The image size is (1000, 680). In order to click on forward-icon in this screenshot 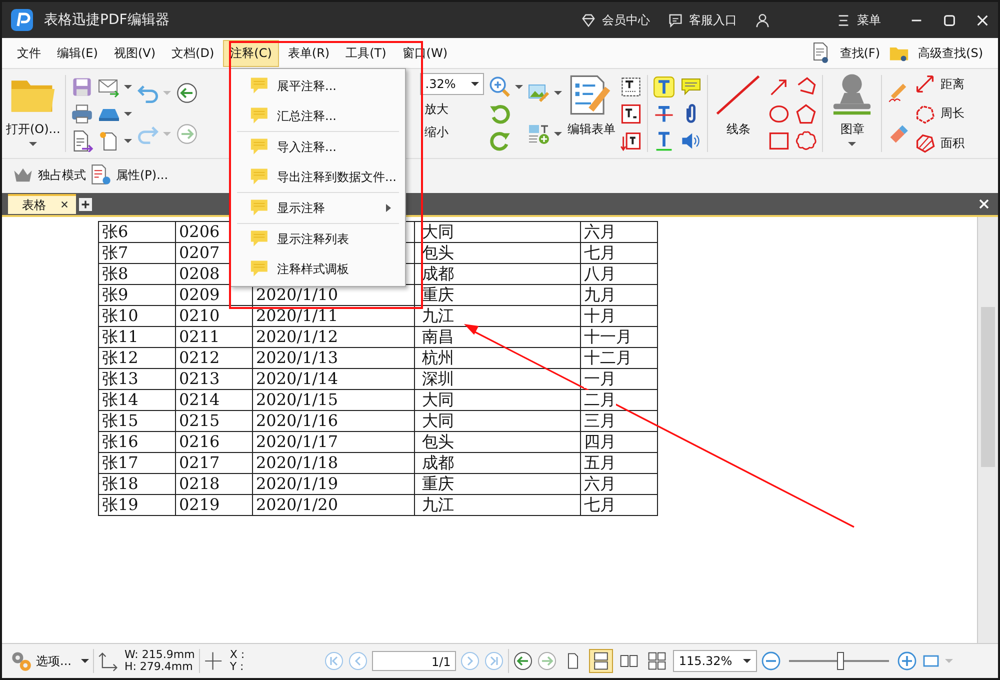, I will do `click(187, 133)`.